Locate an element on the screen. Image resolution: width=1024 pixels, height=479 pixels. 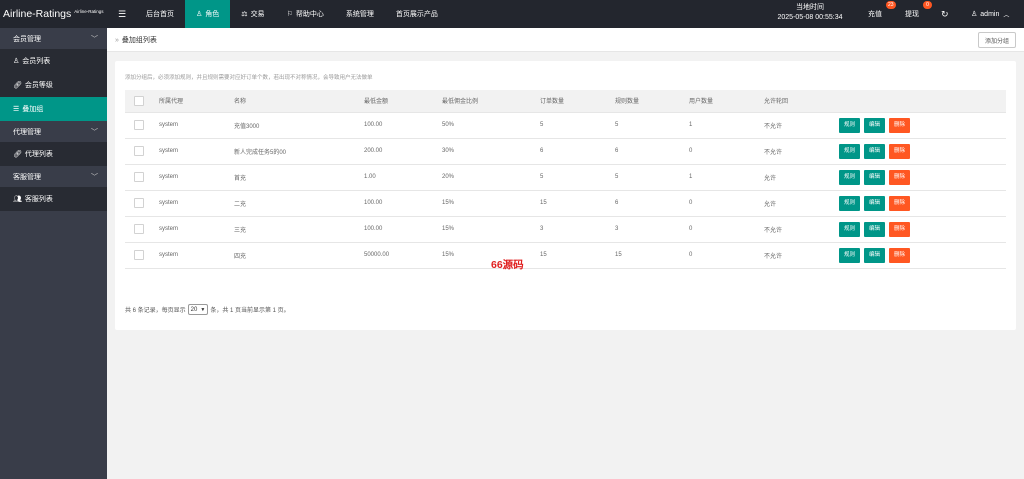
per-page-select: 20 ▼ is located at coordinates (198, 309).